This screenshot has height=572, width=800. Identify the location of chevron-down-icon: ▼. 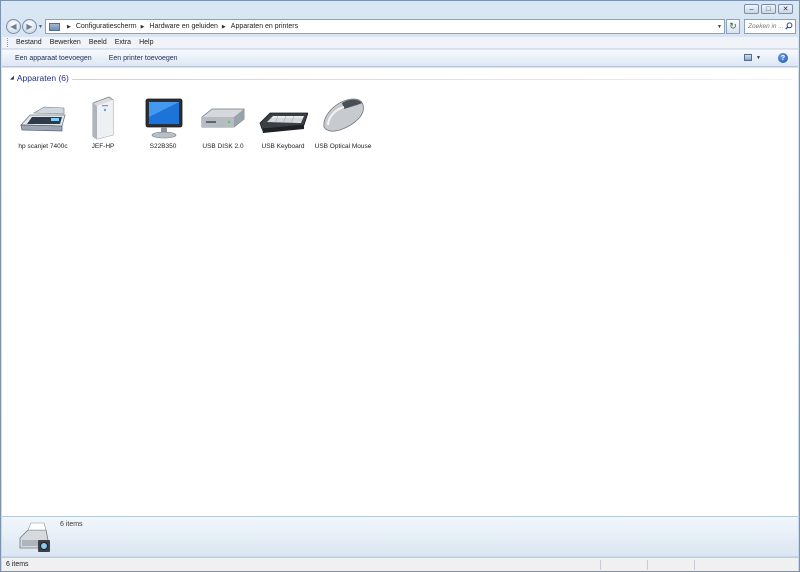
(758, 58).